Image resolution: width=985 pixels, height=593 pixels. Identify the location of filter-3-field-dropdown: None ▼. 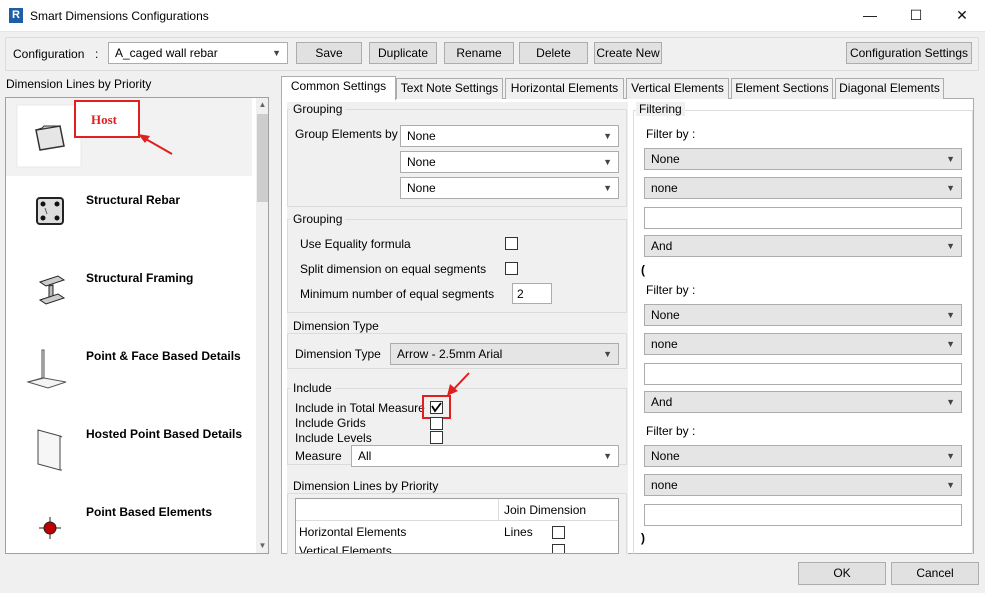
(803, 456).